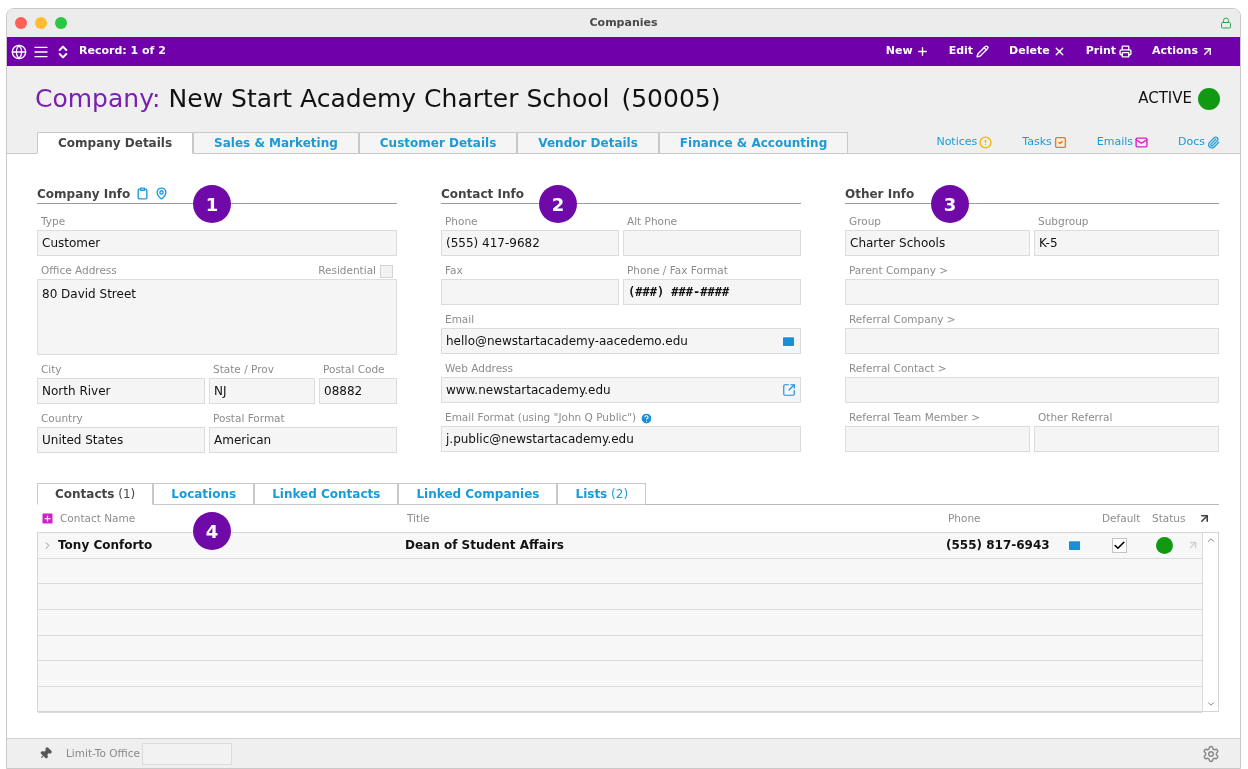  I want to click on section-title: Company Info, so click(84, 194).